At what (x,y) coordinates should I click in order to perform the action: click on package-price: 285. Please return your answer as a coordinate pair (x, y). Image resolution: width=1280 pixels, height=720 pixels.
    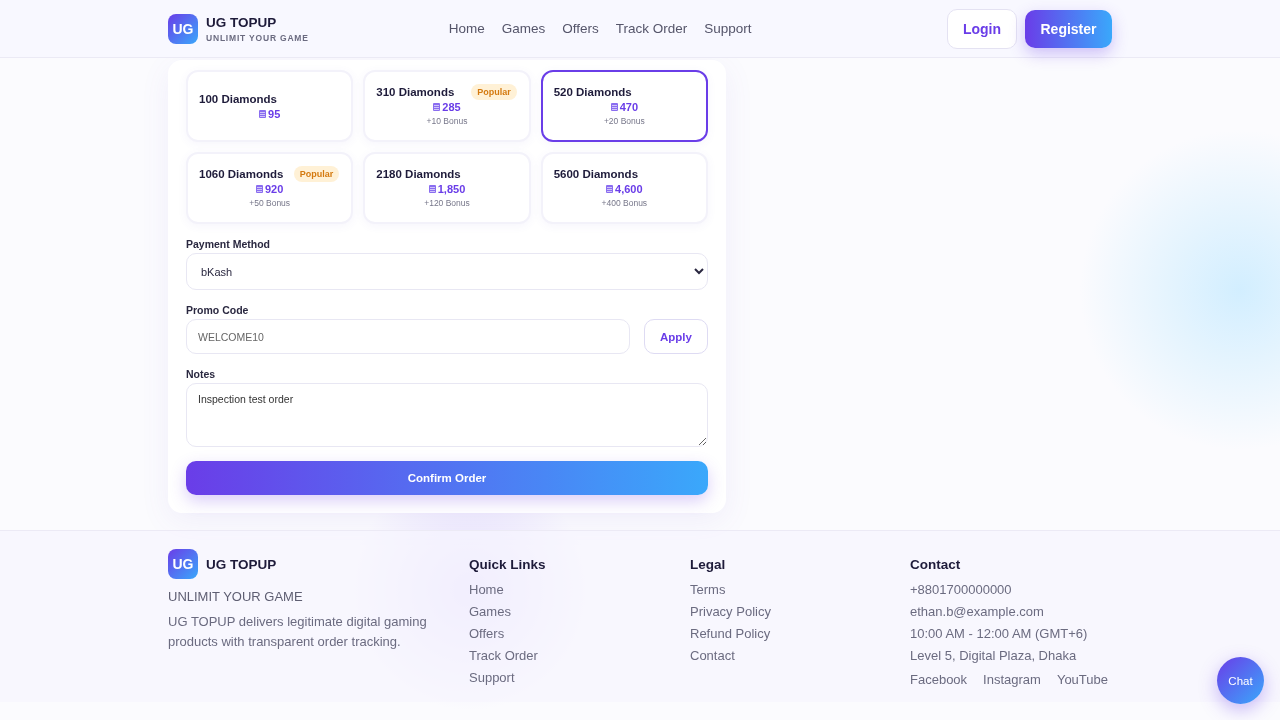
    Looking at the image, I should click on (447, 107).